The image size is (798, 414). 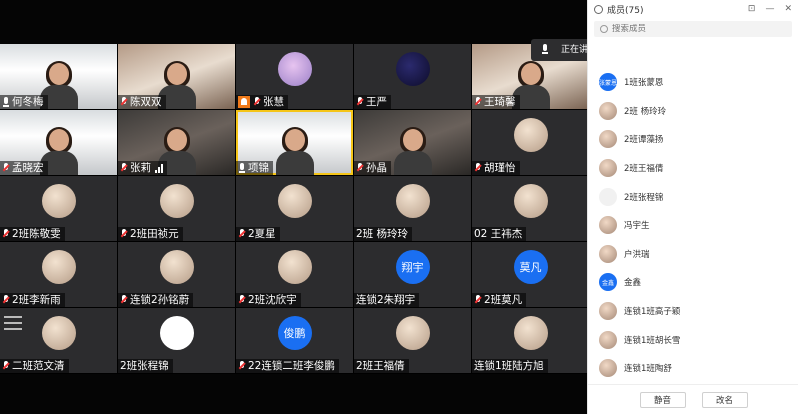 I want to click on minimize-icon: —, so click(x=769, y=9).